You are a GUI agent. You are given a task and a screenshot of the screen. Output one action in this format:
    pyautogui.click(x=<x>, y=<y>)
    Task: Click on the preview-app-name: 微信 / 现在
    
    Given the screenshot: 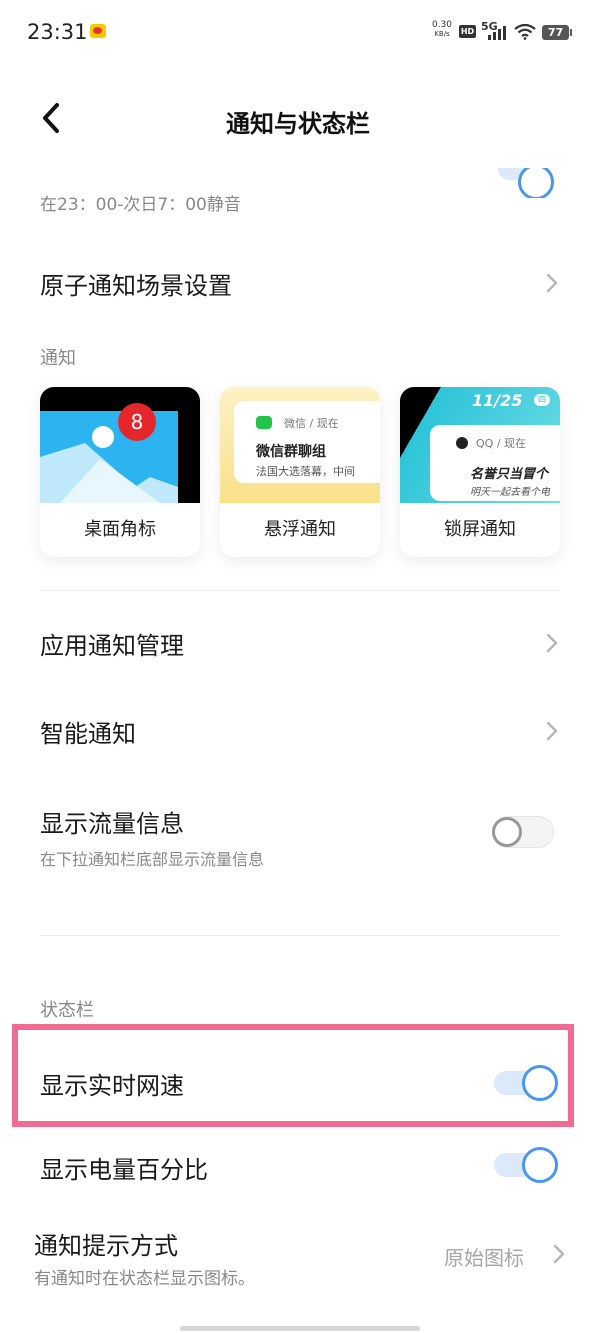 What is the action you would take?
    pyautogui.click(x=311, y=423)
    